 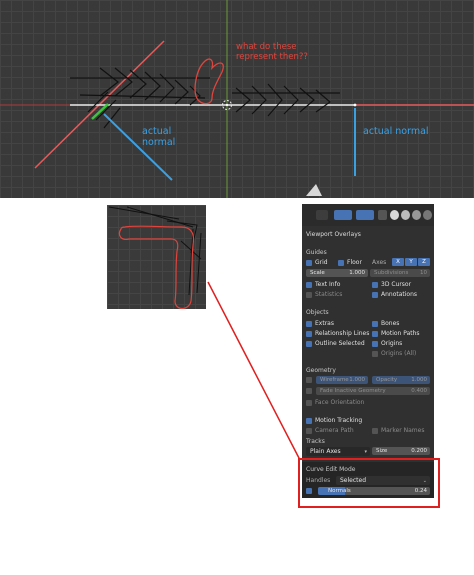 What do you see at coordinates (316, 252) in the screenshot?
I see `guides-heading: Guides` at bounding box center [316, 252].